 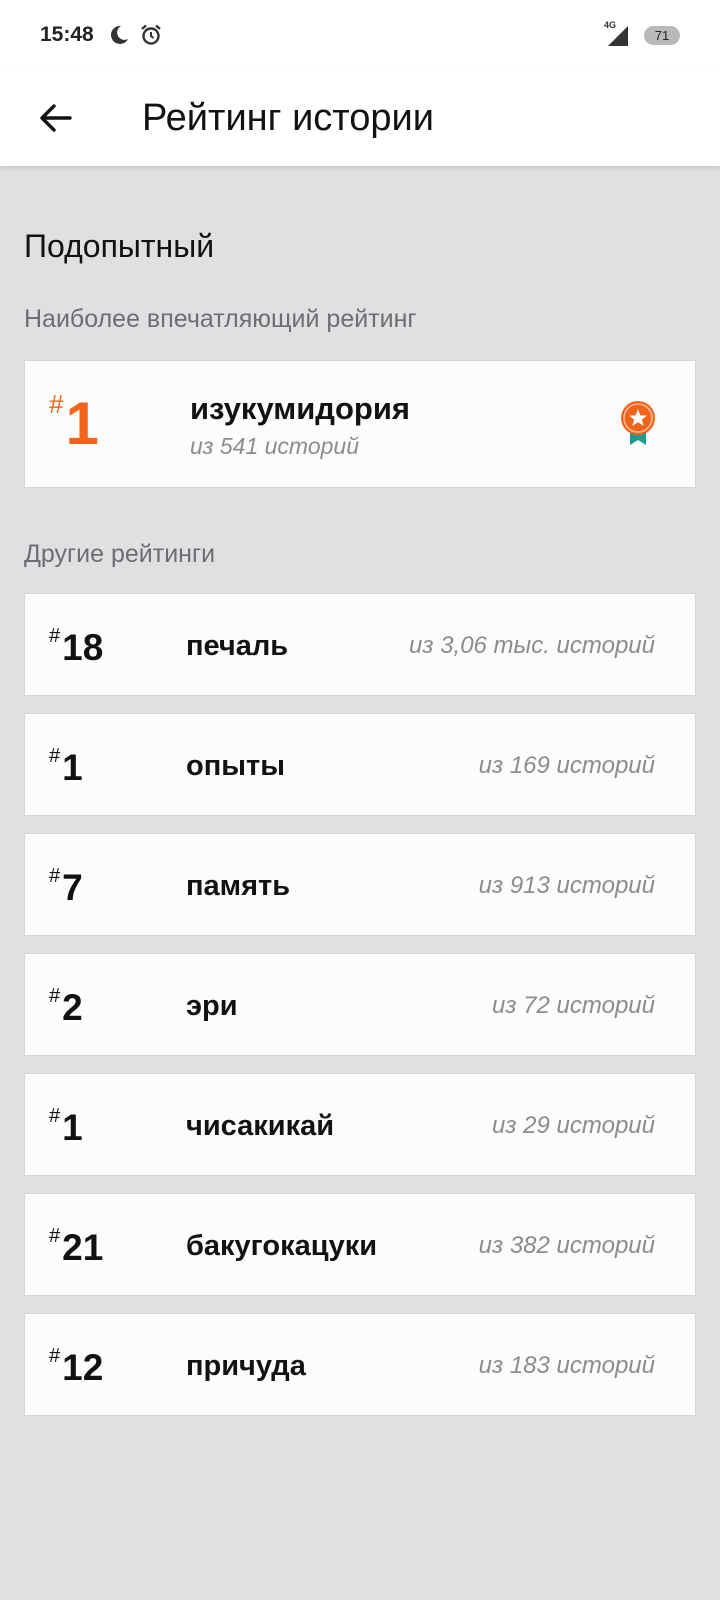 What do you see at coordinates (67, 34) in the screenshot?
I see `status-time: 15:48` at bounding box center [67, 34].